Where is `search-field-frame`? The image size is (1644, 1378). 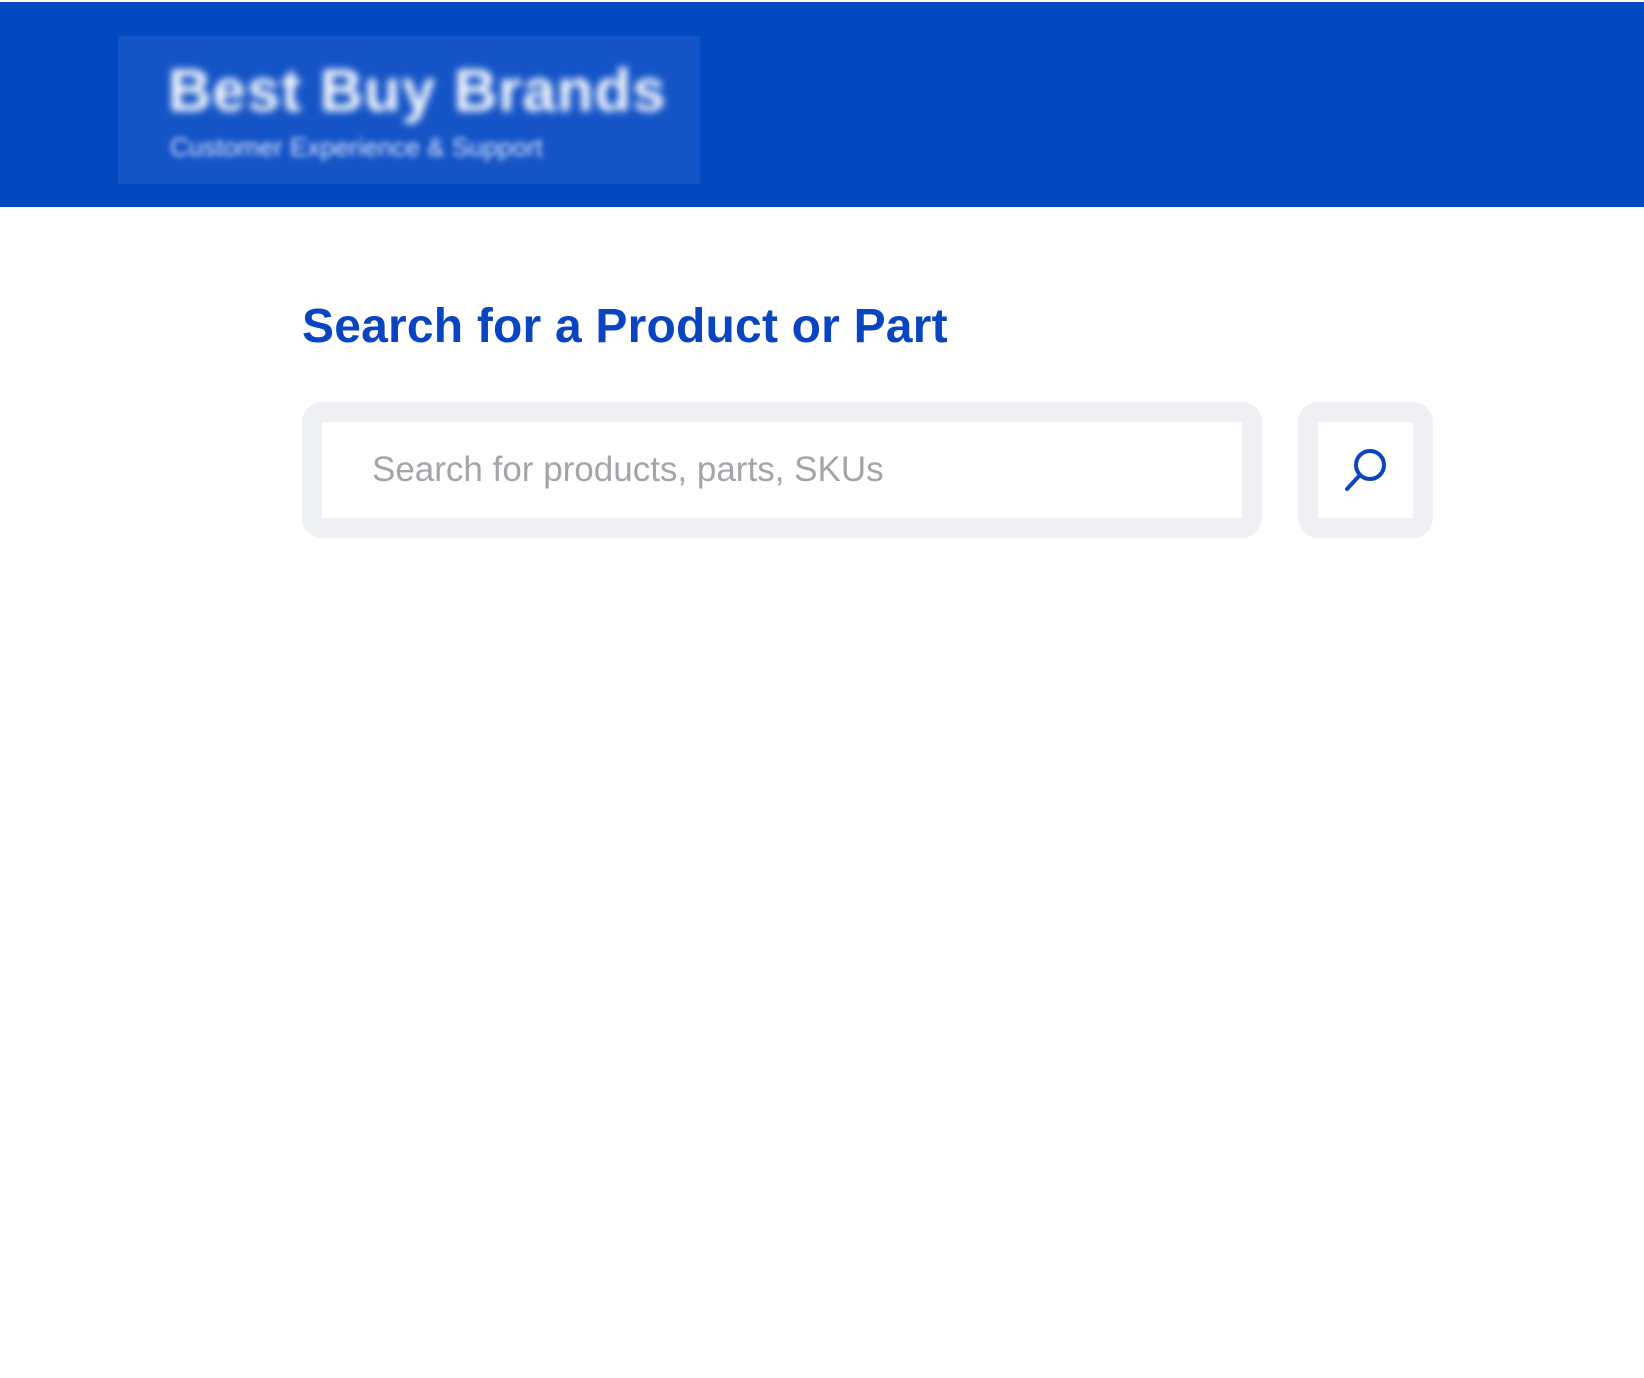 search-field-frame is located at coordinates (782, 470).